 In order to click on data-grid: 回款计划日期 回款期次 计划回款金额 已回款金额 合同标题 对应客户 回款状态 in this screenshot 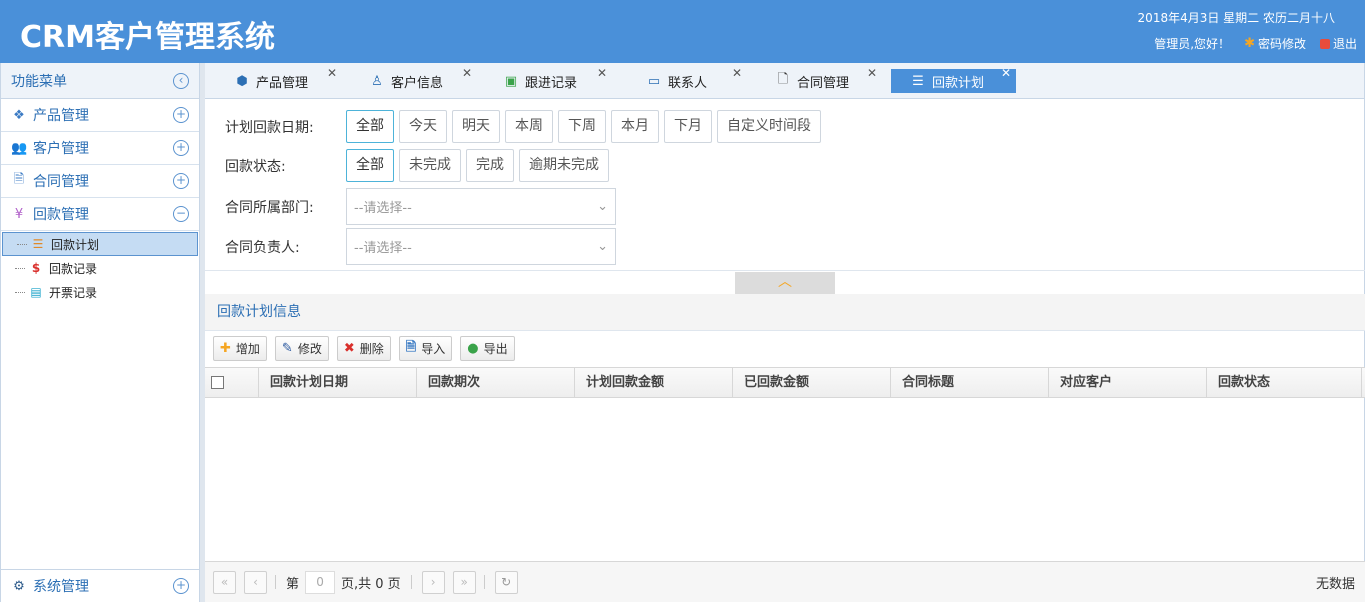, I will do `click(785, 382)`.